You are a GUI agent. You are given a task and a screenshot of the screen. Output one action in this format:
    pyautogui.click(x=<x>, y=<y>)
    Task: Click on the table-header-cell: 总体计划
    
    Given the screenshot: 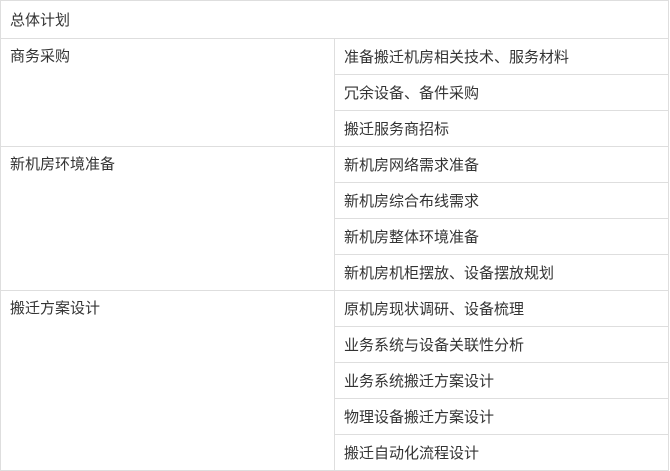 What is the action you would take?
    pyautogui.click(x=335, y=19)
    